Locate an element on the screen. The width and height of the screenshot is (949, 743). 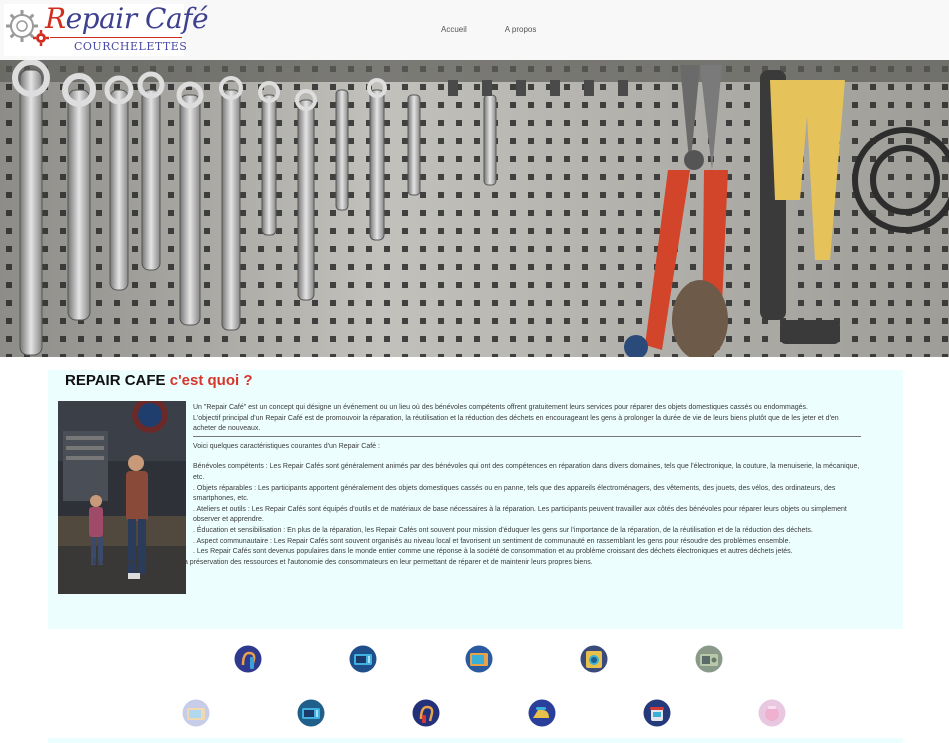
site-logo: Repair Café COURCHELETTES is located at coordinates (106, 29).